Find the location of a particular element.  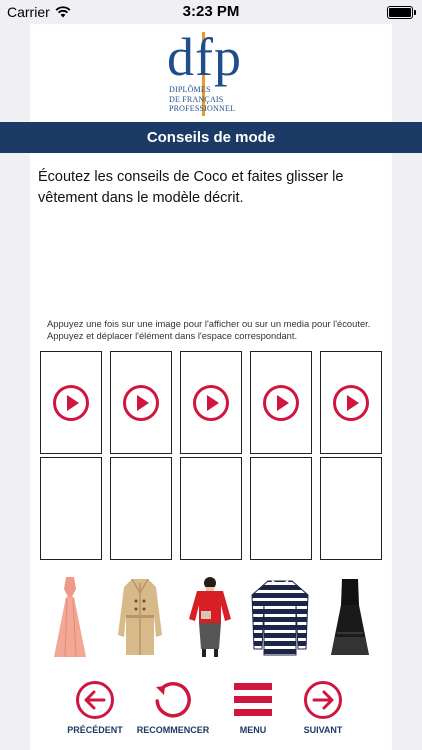

drop-row is located at coordinates (211, 508).